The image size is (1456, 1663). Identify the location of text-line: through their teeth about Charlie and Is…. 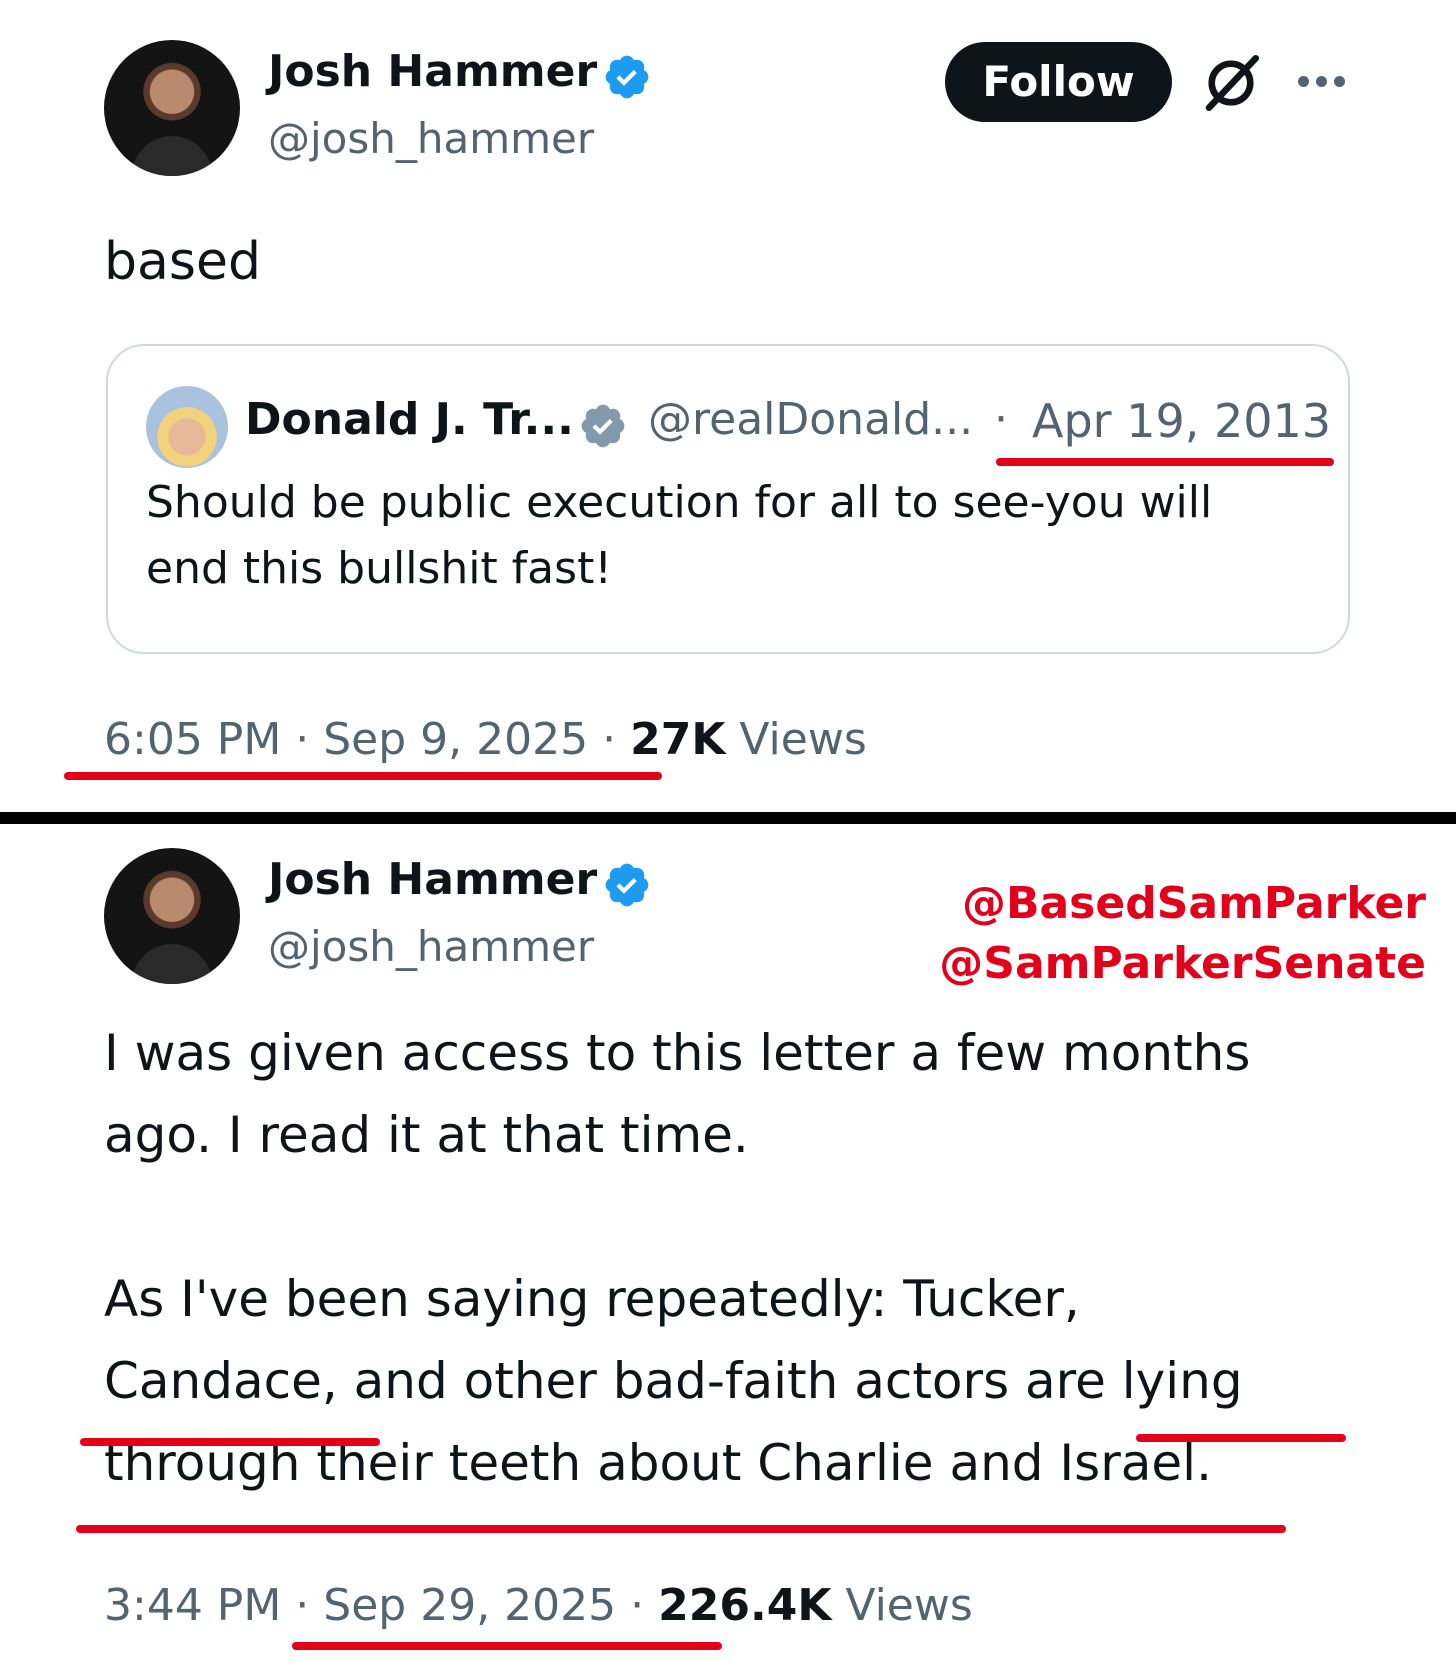
(658, 1463).